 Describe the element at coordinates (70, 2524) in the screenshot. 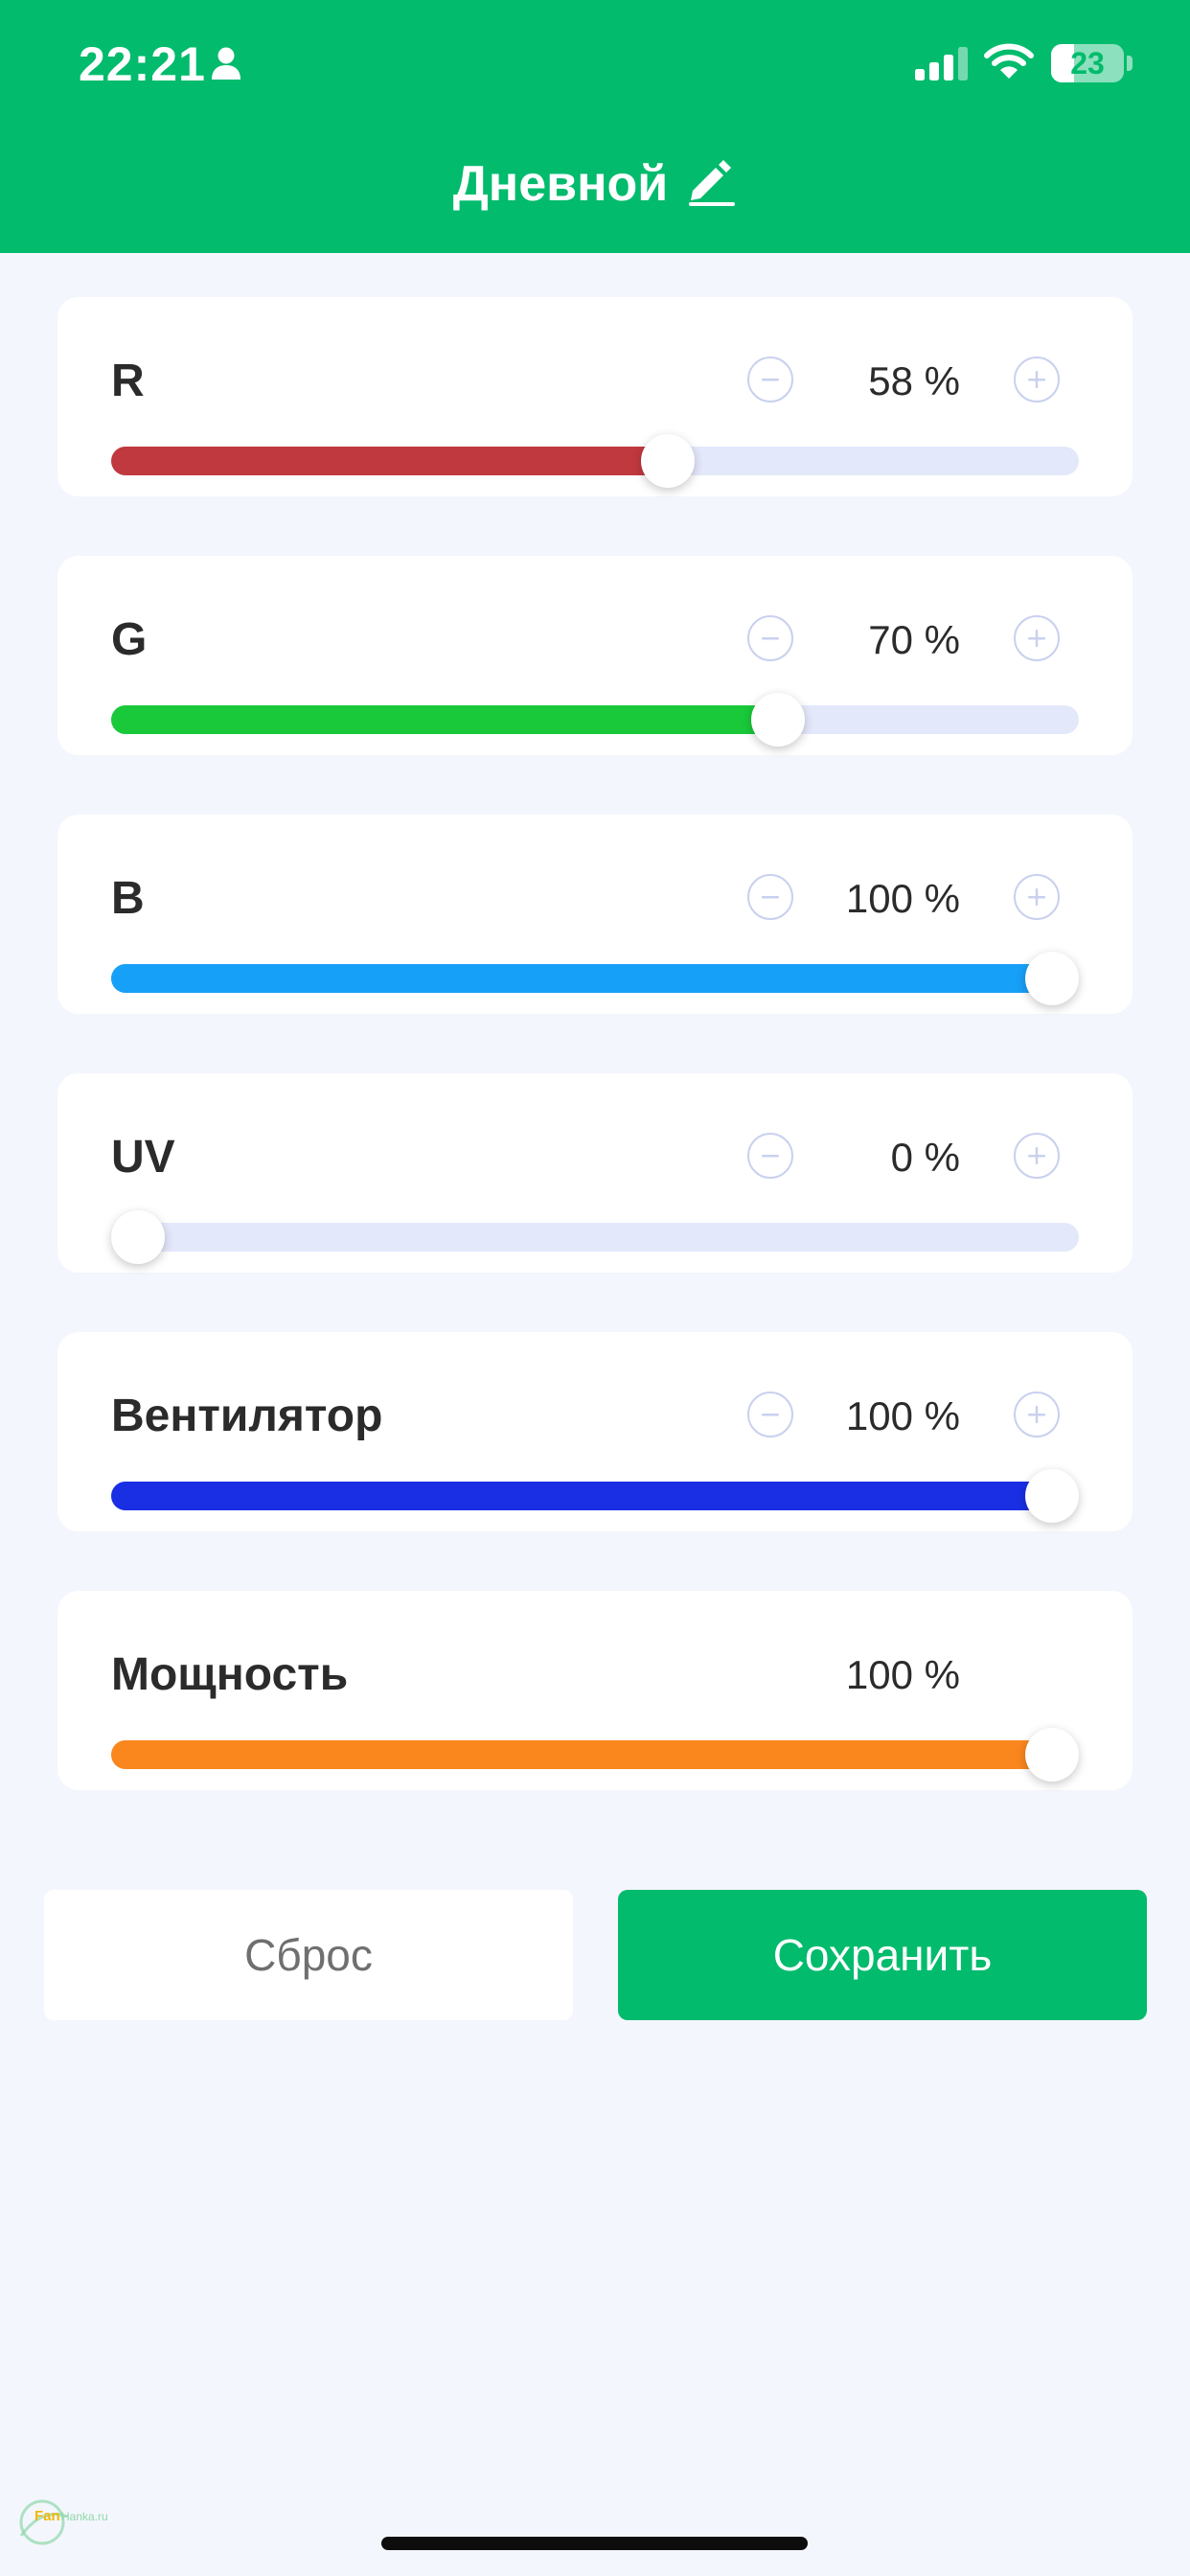

I see `watermark-logo: Fan Hanka.ru` at that location.